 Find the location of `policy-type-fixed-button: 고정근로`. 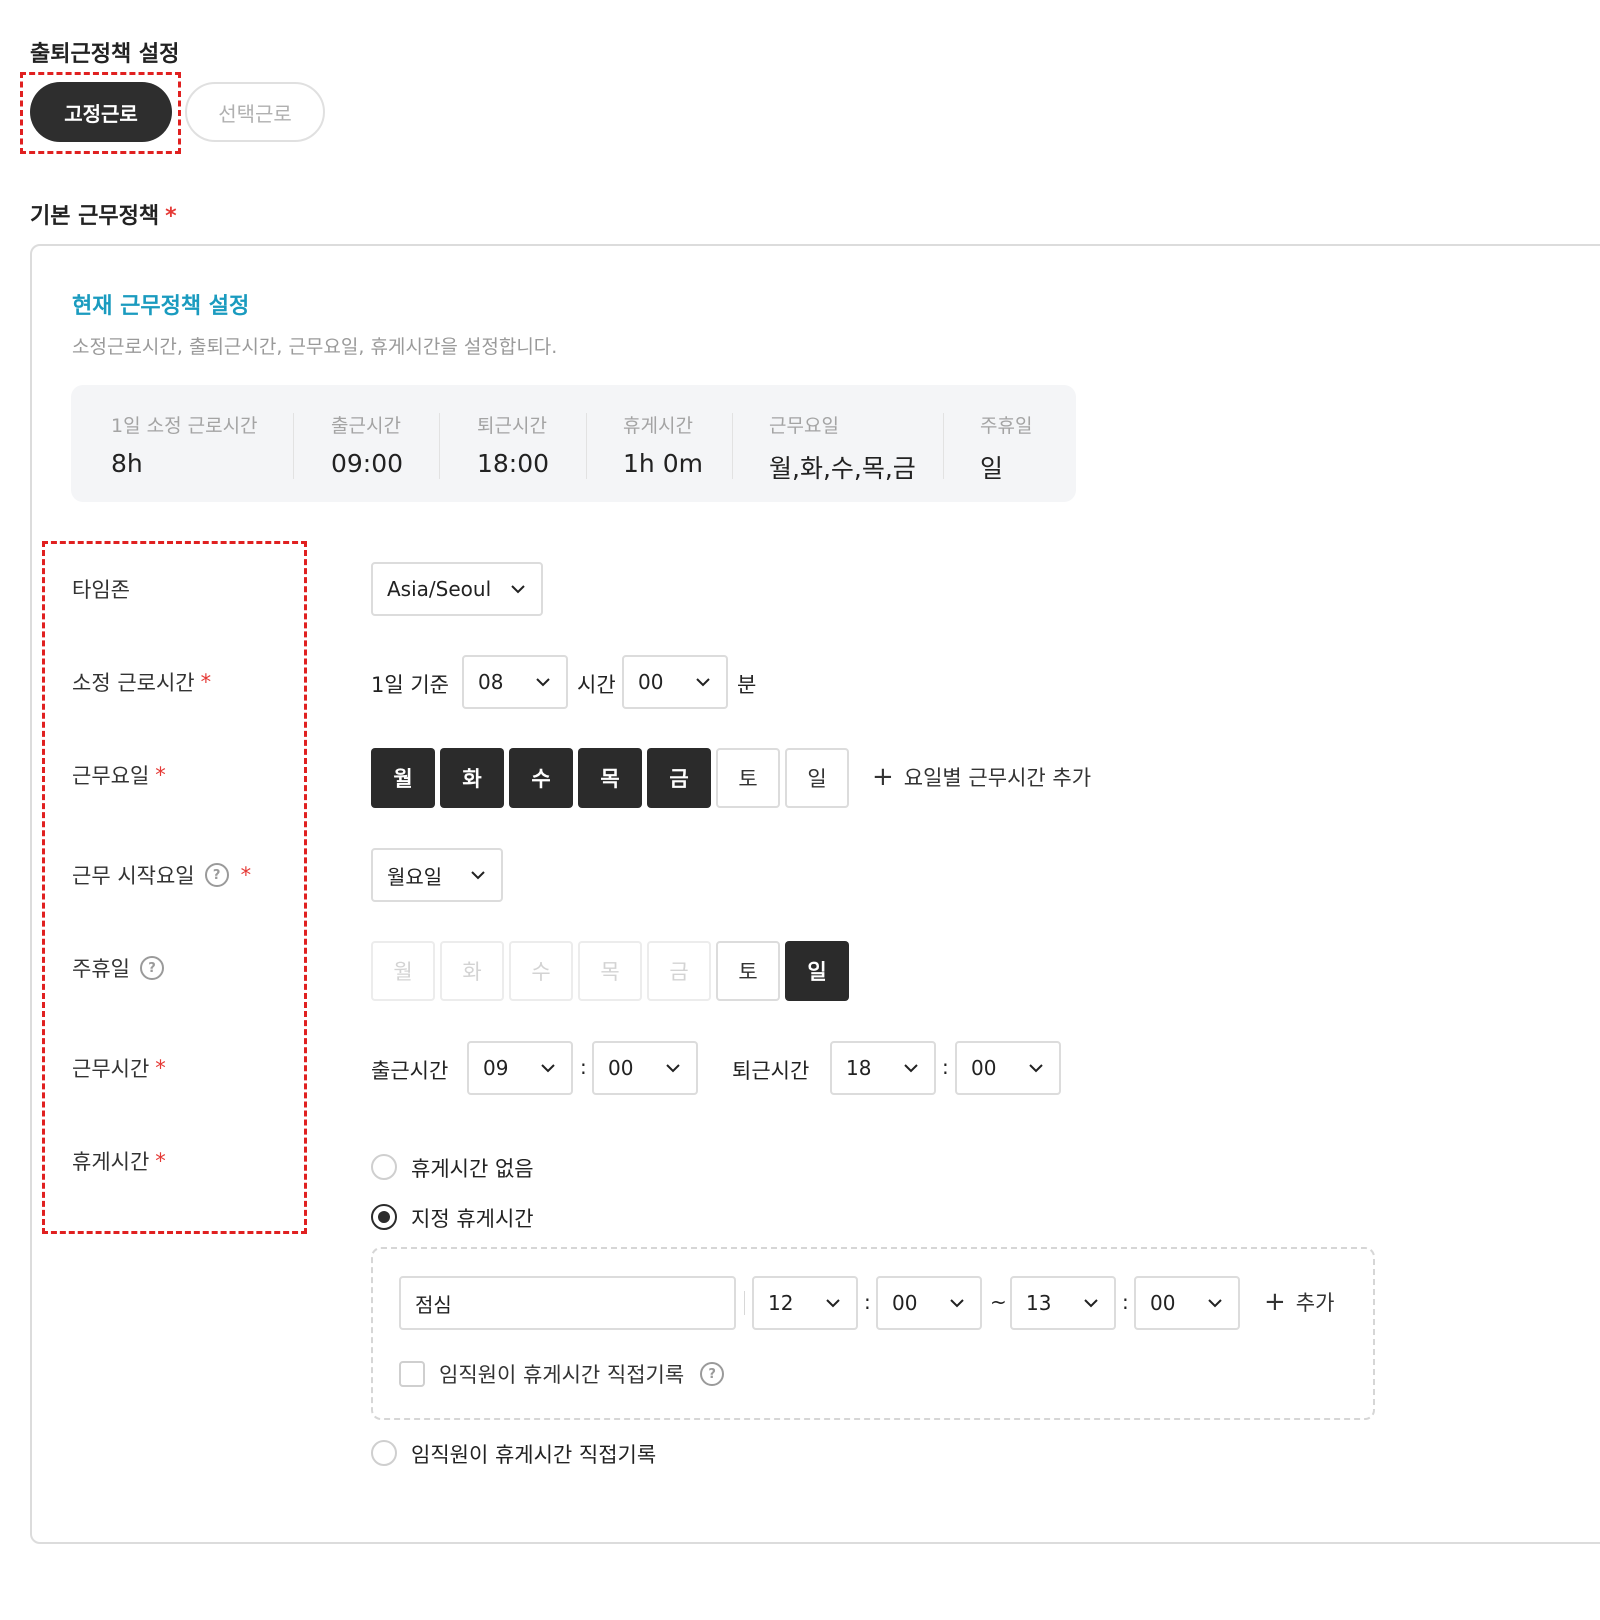

policy-type-fixed-button: 고정근로 is located at coordinates (101, 112).